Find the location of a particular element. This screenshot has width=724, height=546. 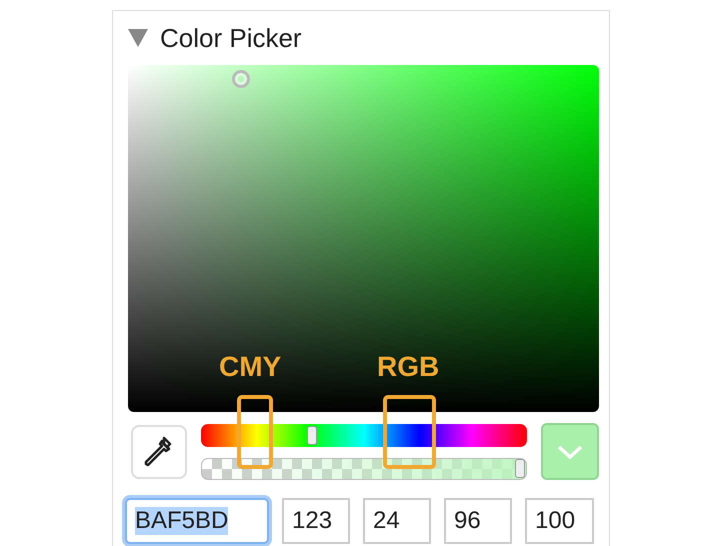

hue-slider is located at coordinates (364, 435).